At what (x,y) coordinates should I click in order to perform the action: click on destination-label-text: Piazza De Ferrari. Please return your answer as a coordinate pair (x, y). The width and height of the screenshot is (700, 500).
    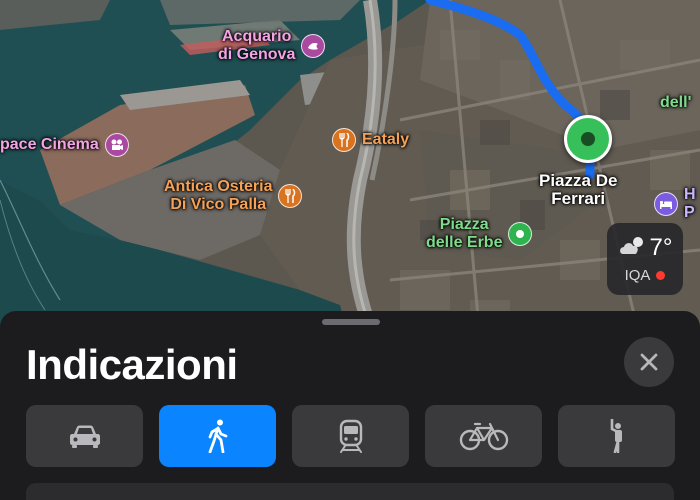
    Looking at the image, I should click on (578, 189).